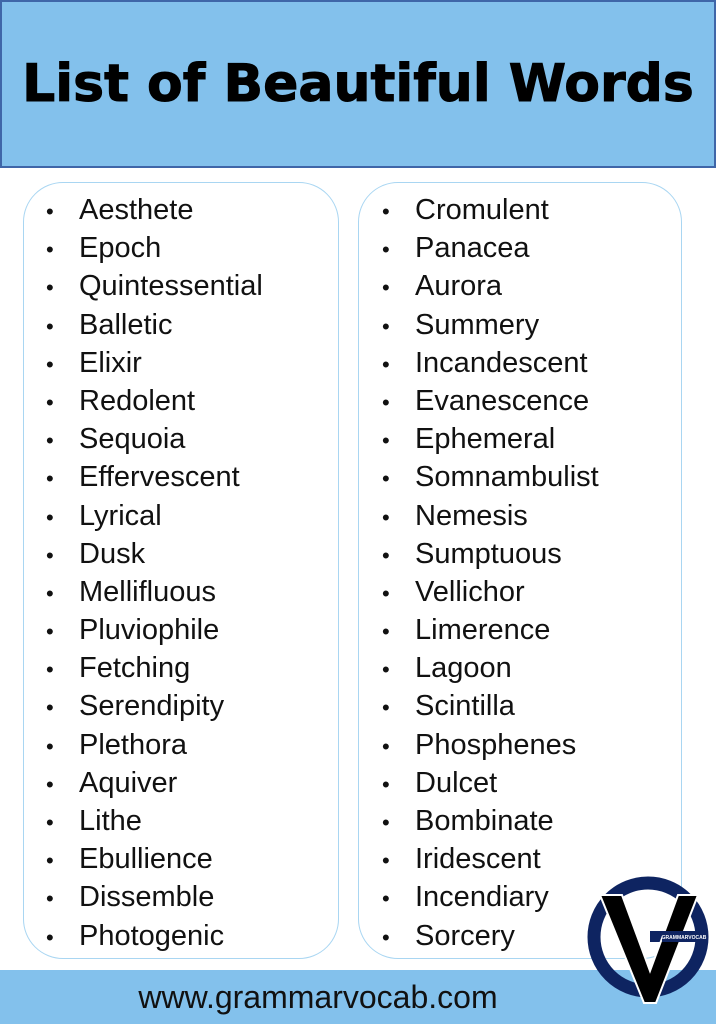  Describe the element at coordinates (317, 997) in the screenshot. I see `website-link: www.grammarvocab.com` at that location.